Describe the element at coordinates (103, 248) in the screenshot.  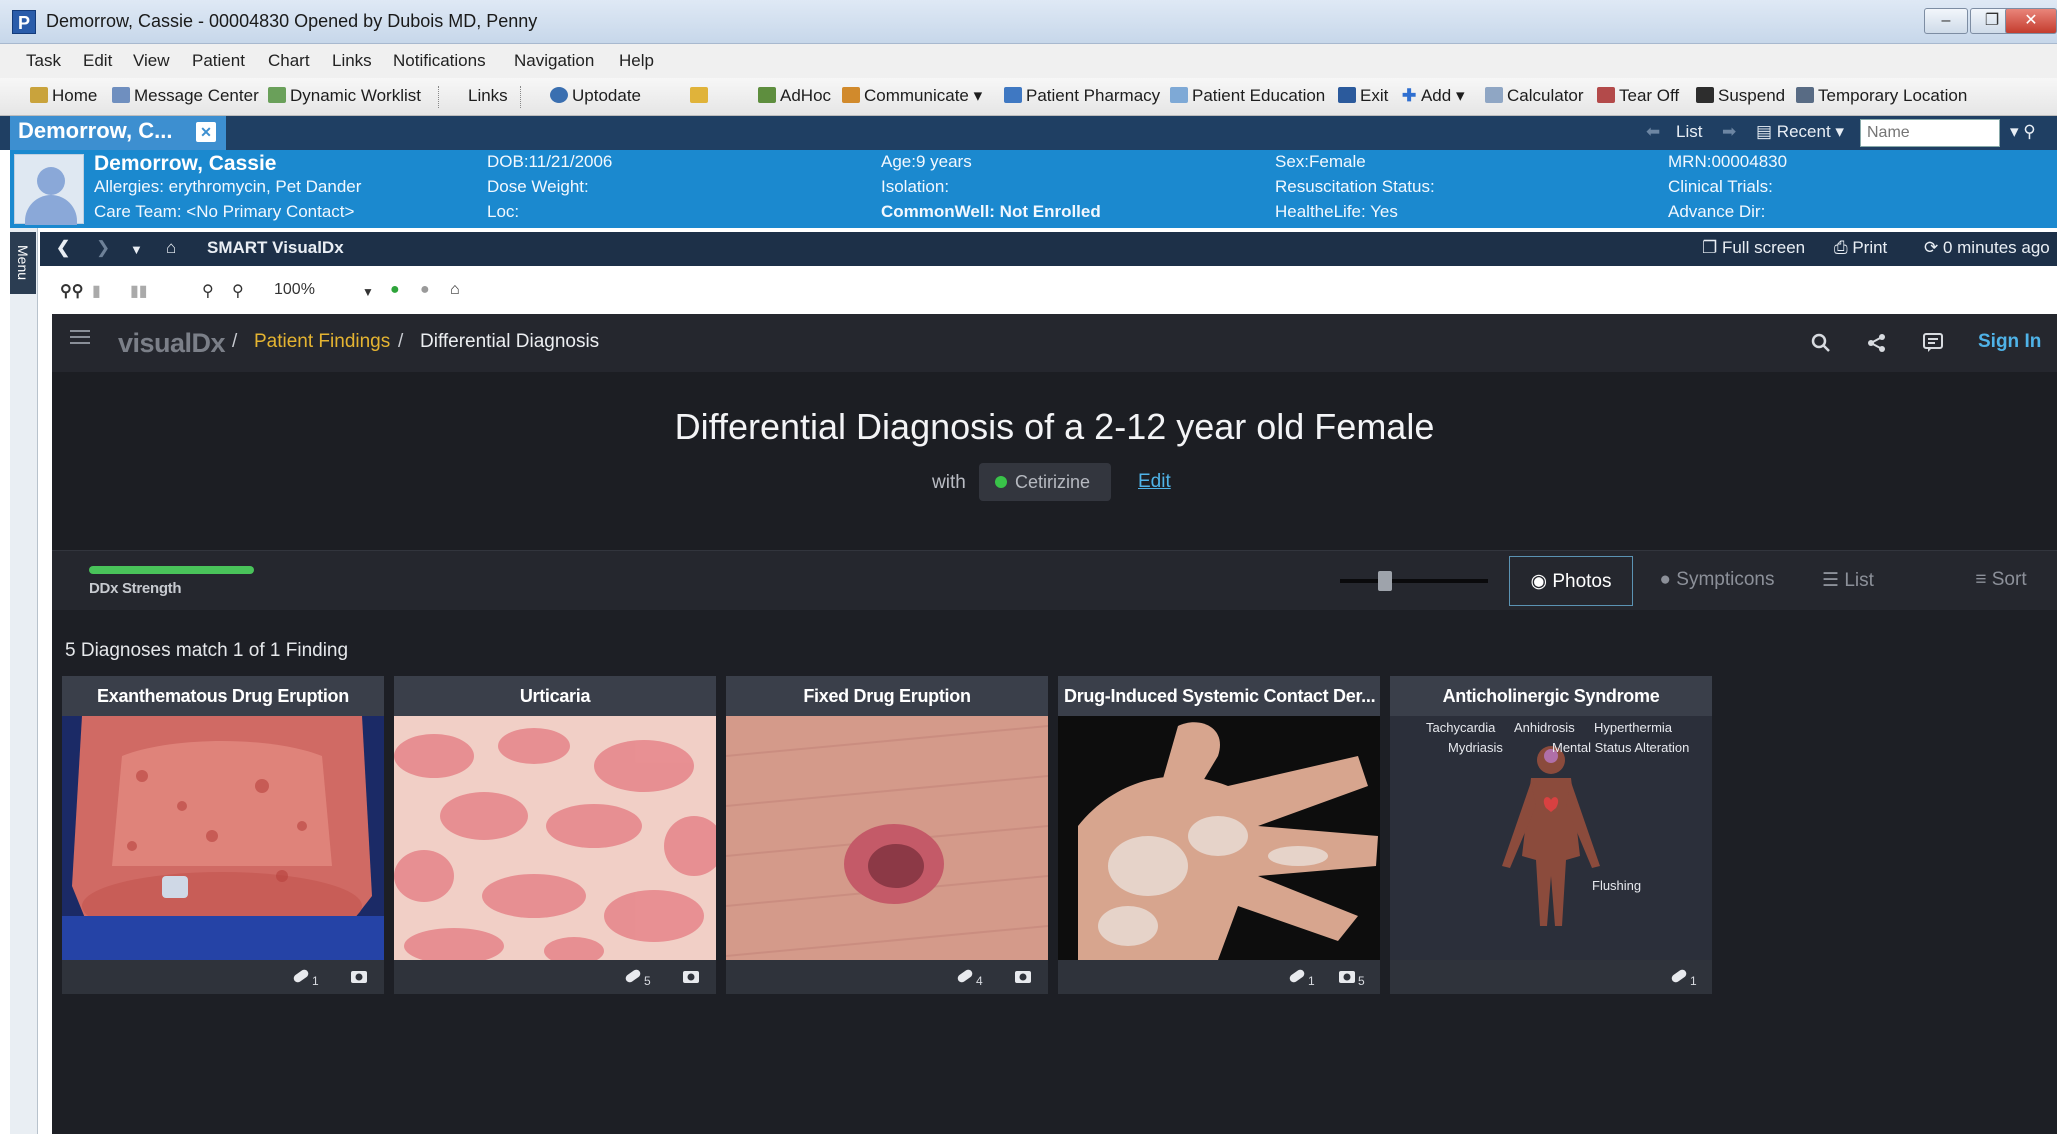
I see `forward-chevron-icon: ❯` at that location.